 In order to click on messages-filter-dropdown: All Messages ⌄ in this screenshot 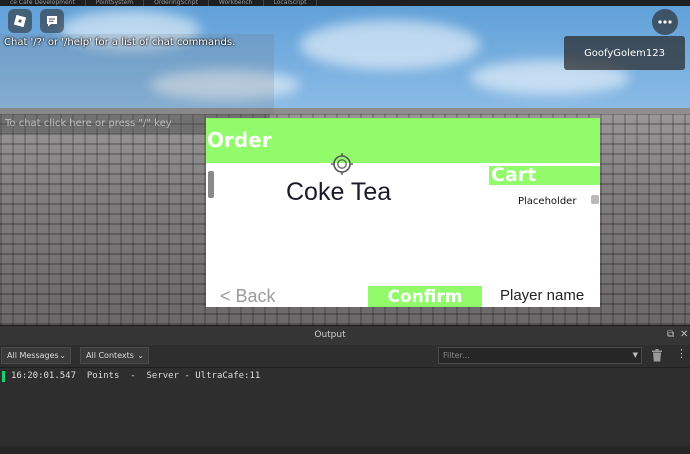, I will do `click(36, 355)`.